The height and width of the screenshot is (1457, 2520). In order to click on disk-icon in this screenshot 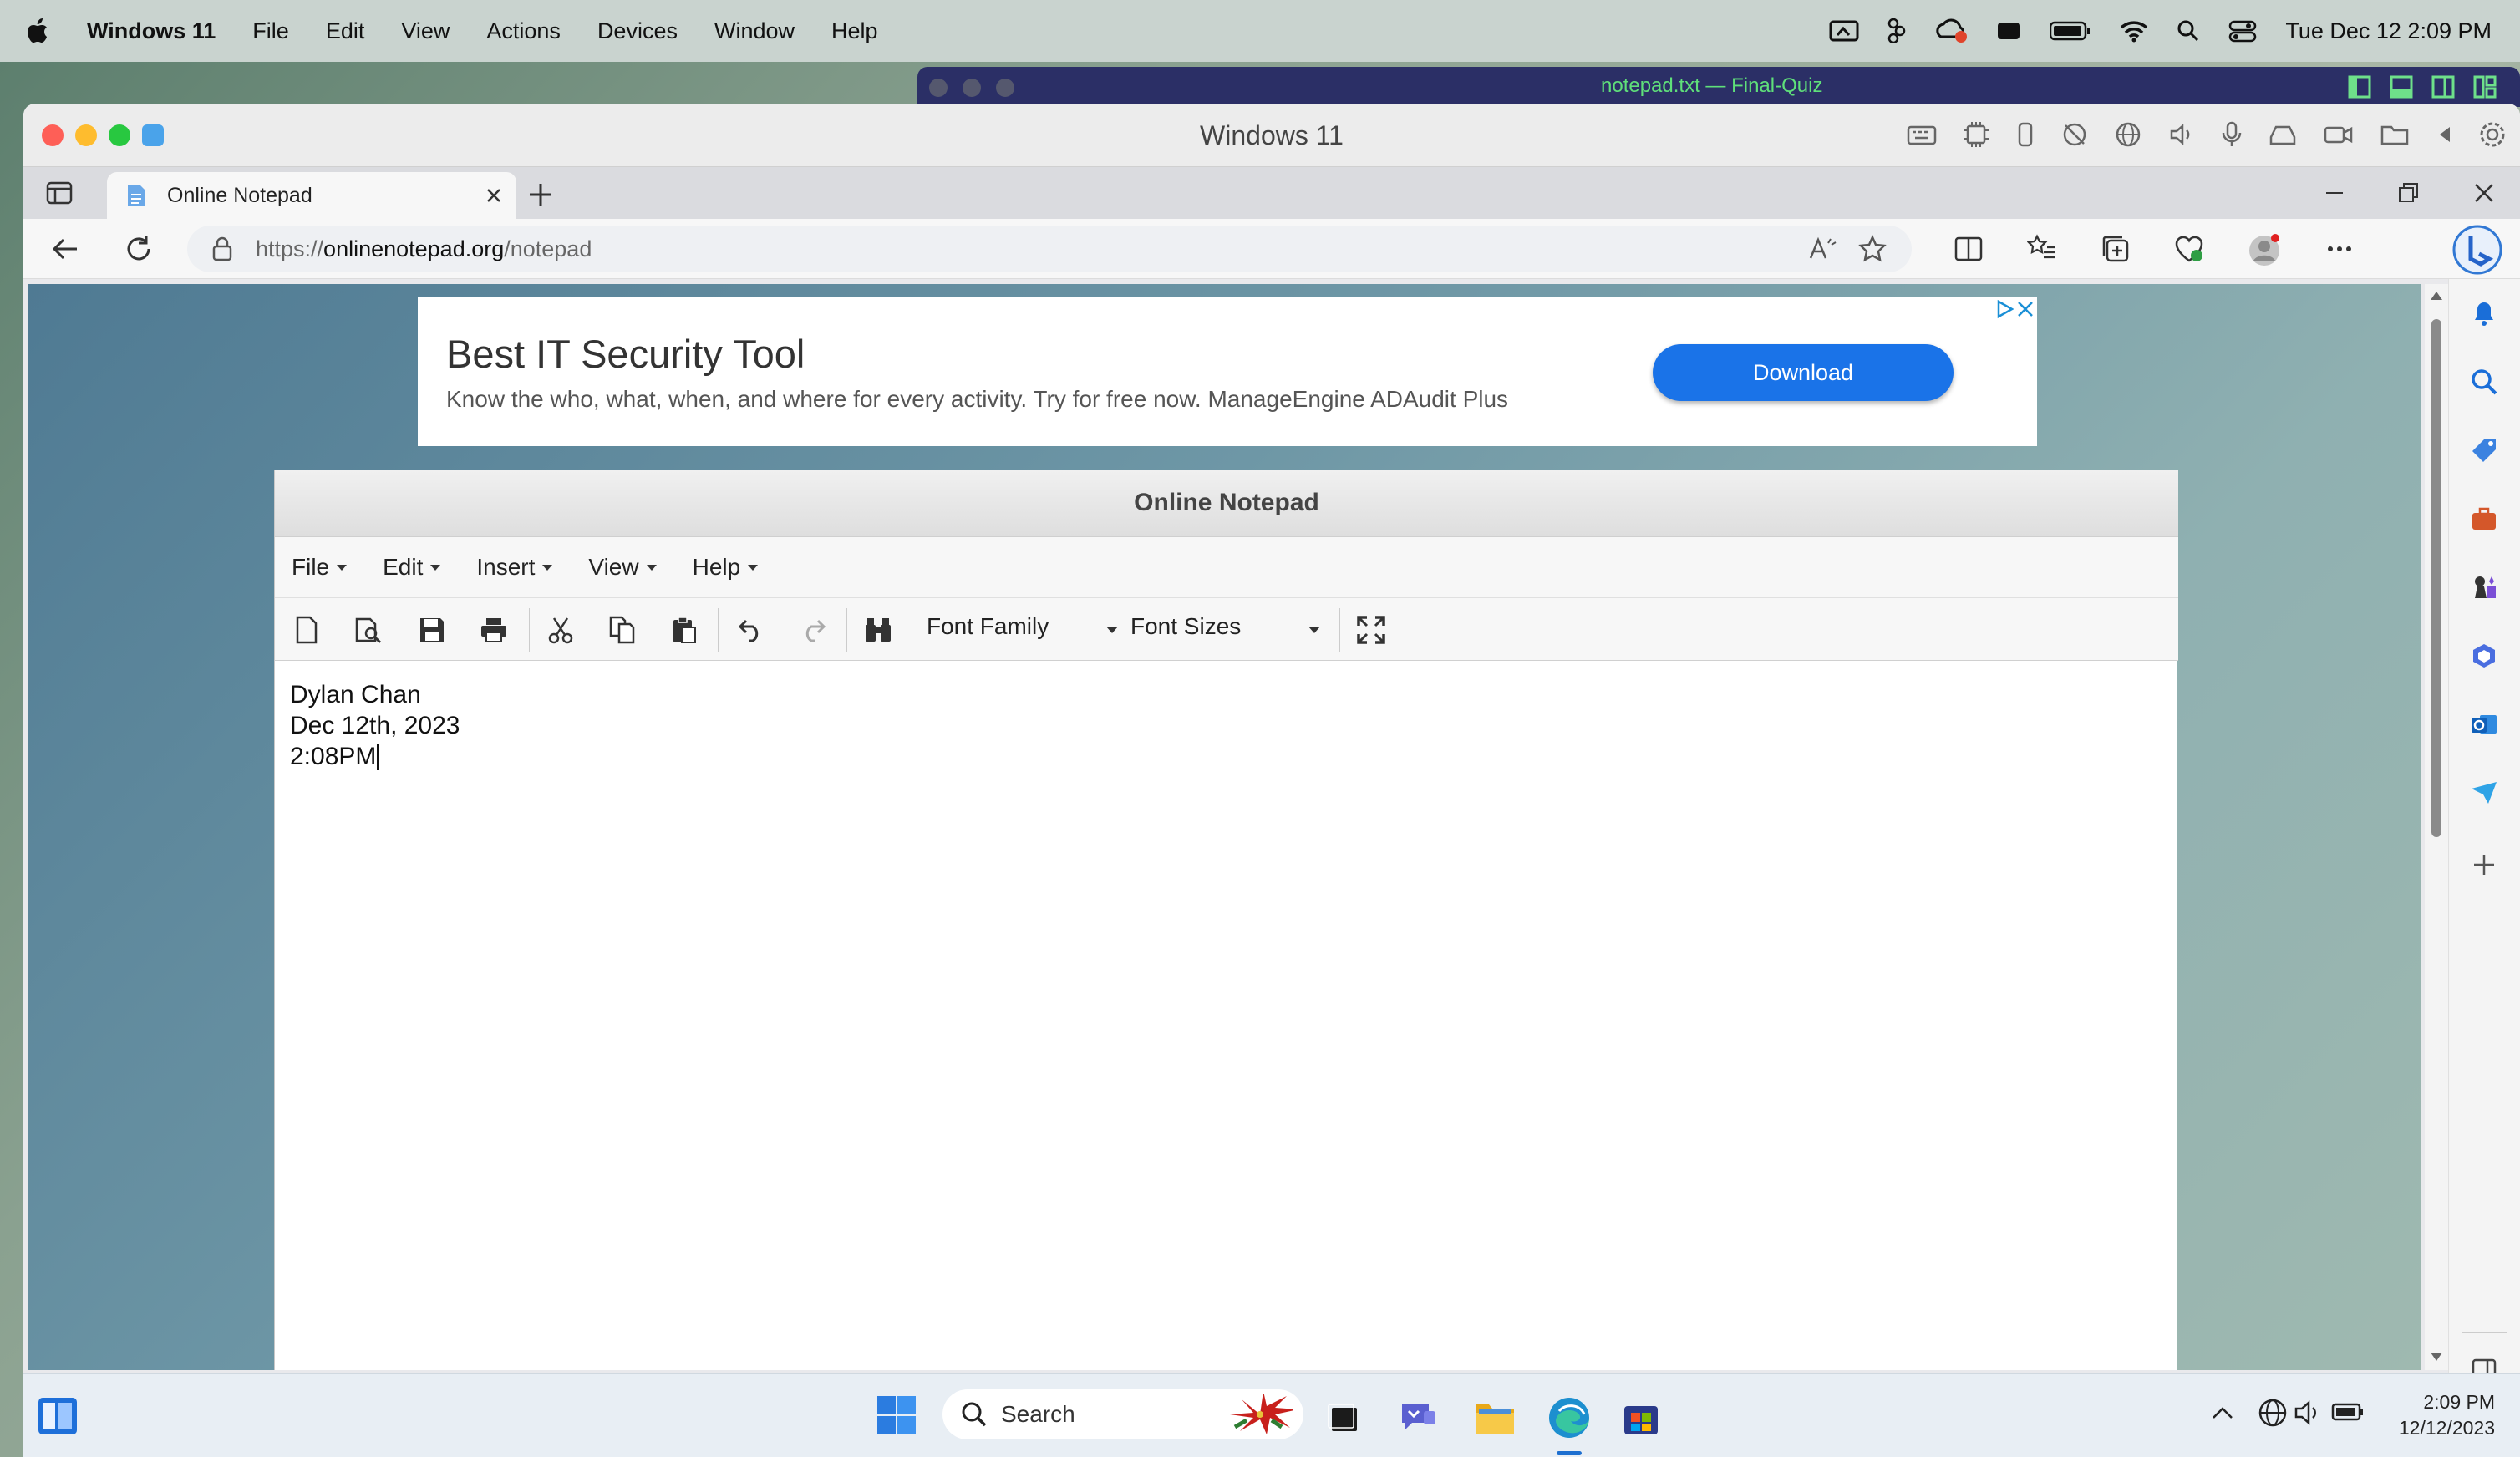, I will do `click(2283, 135)`.